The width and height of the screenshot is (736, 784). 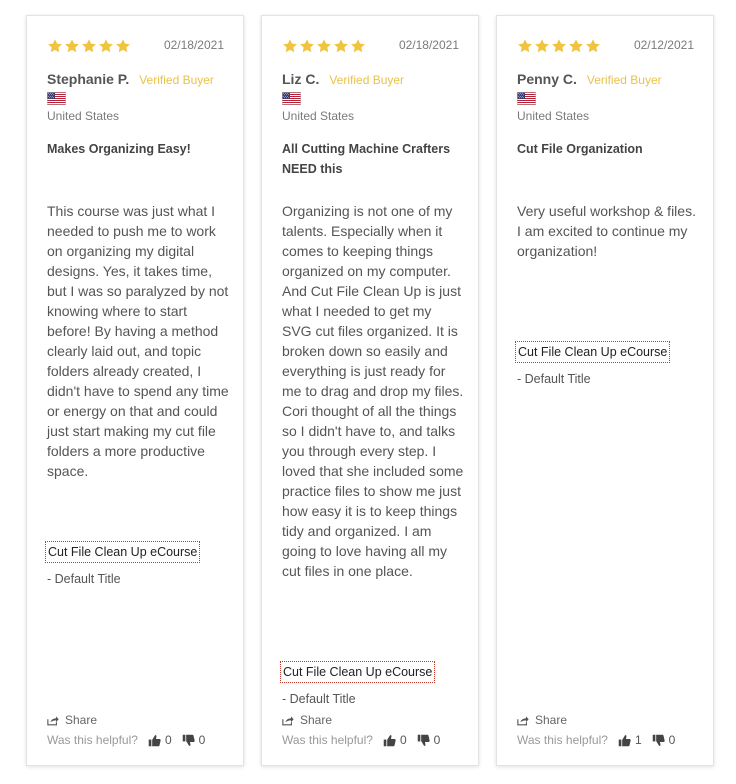 What do you see at coordinates (547, 79) in the screenshot?
I see `reviewer-name-text: Penny C.` at bounding box center [547, 79].